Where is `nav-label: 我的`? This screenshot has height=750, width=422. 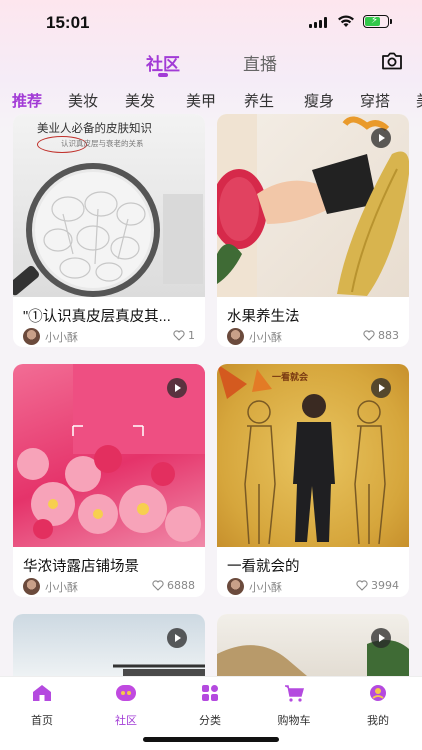
nav-label: 我的 is located at coordinates (378, 721).